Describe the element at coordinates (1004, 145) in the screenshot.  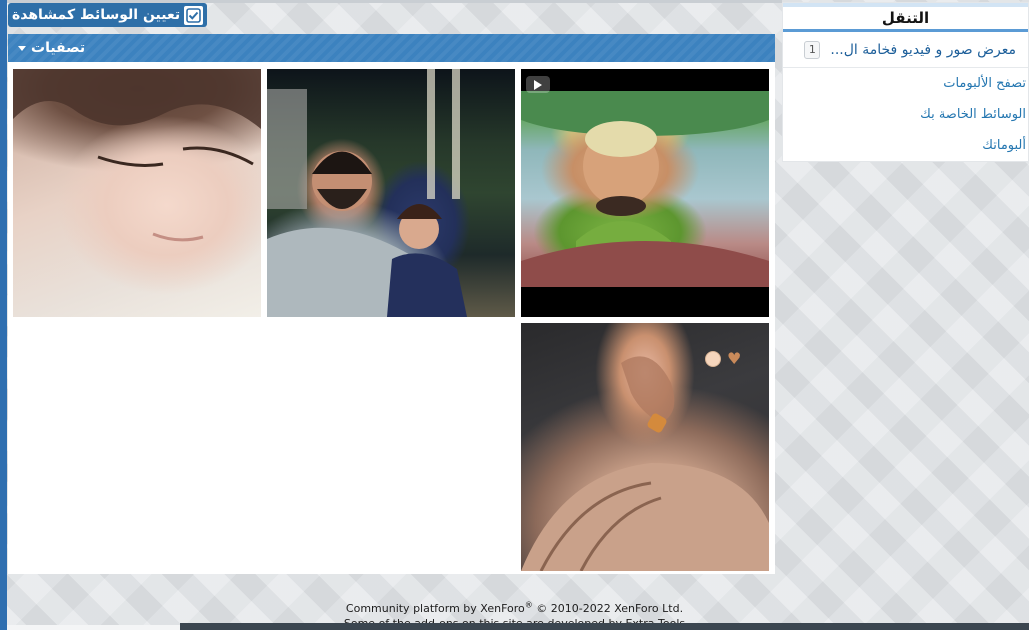
I see `nav-item-your-albums-label: ألبوماتك` at that location.